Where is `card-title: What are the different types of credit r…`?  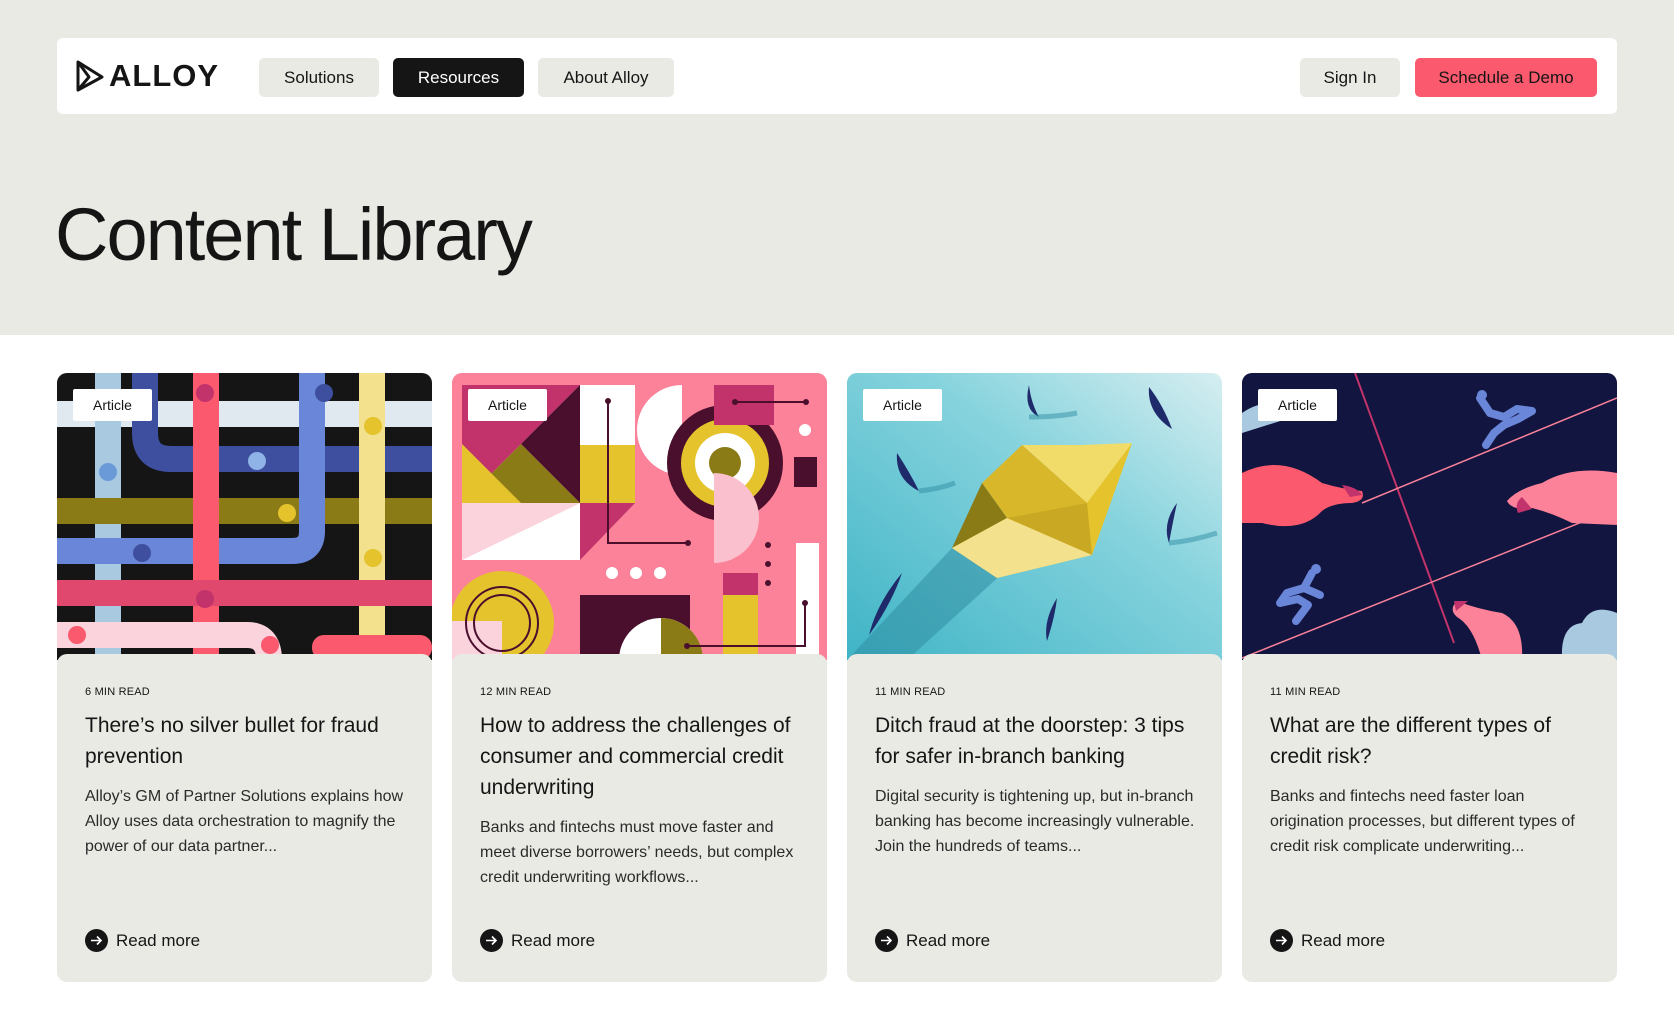
card-title: What are the different types of credit r… is located at coordinates (1435, 741).